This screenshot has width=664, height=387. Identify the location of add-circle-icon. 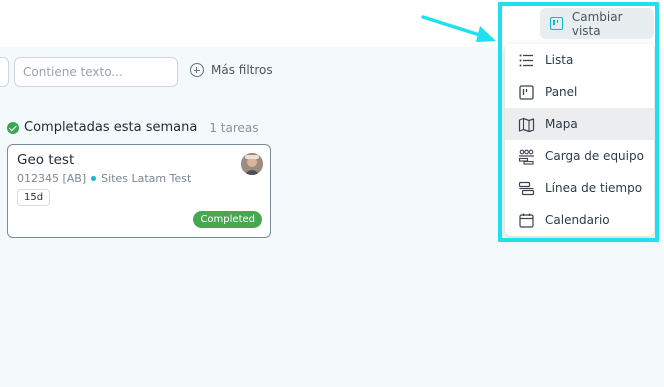
(197, 70).